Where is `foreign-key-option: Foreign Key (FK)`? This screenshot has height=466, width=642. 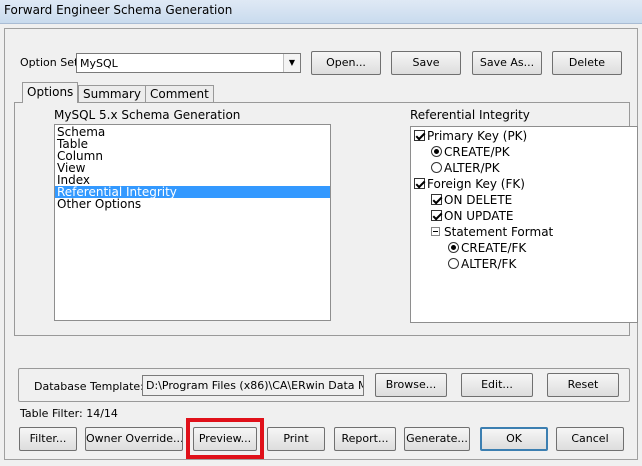 foreign-key-option: Foreign Key (FK) is located at coordinates (469, 184).